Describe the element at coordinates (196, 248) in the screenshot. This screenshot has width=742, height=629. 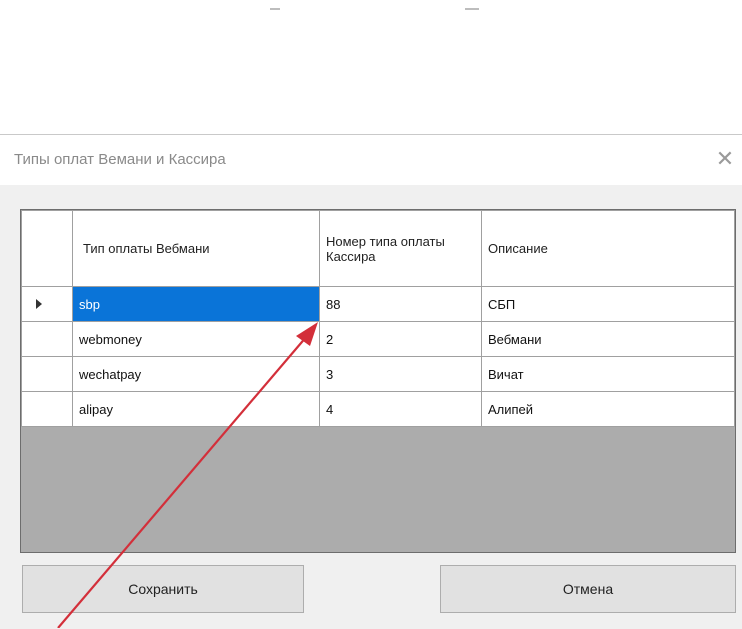
I see `column-header-type: Тип оплаты Вебмани` at that location.